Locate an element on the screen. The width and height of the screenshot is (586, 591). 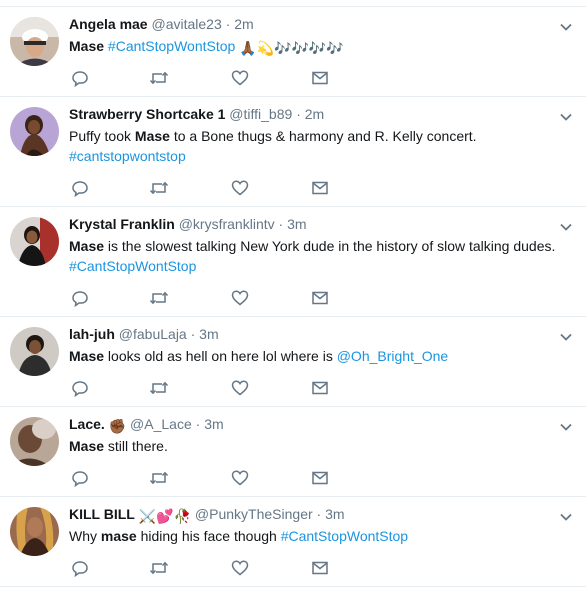
tweet-text: Mase still there. is located at coordinates (322, 446).